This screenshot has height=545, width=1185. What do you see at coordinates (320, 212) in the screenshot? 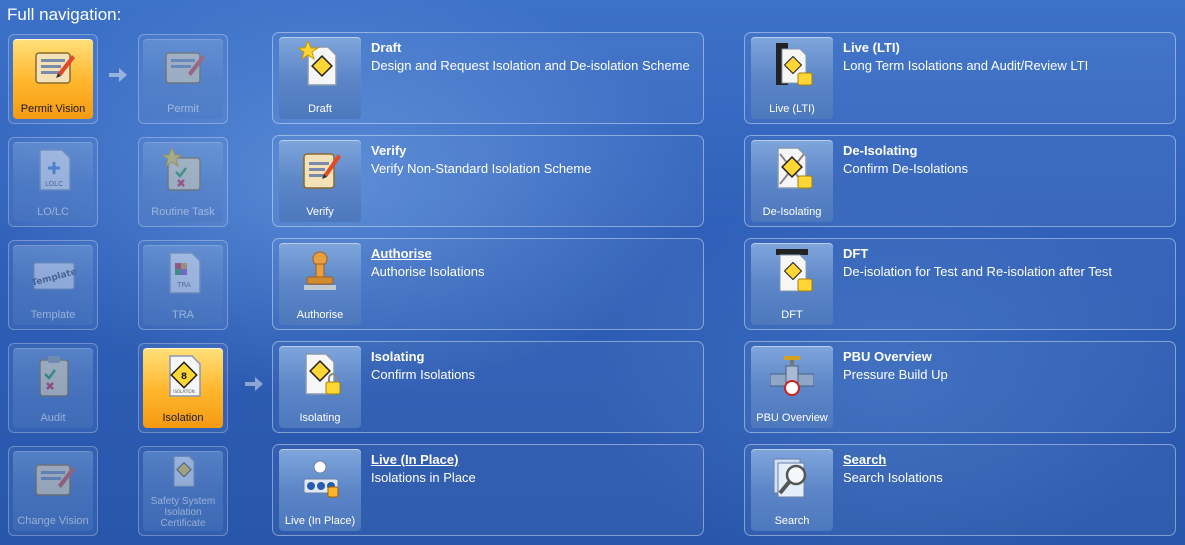
I see `tile-label: Verify` at bounding box center [320, 212].